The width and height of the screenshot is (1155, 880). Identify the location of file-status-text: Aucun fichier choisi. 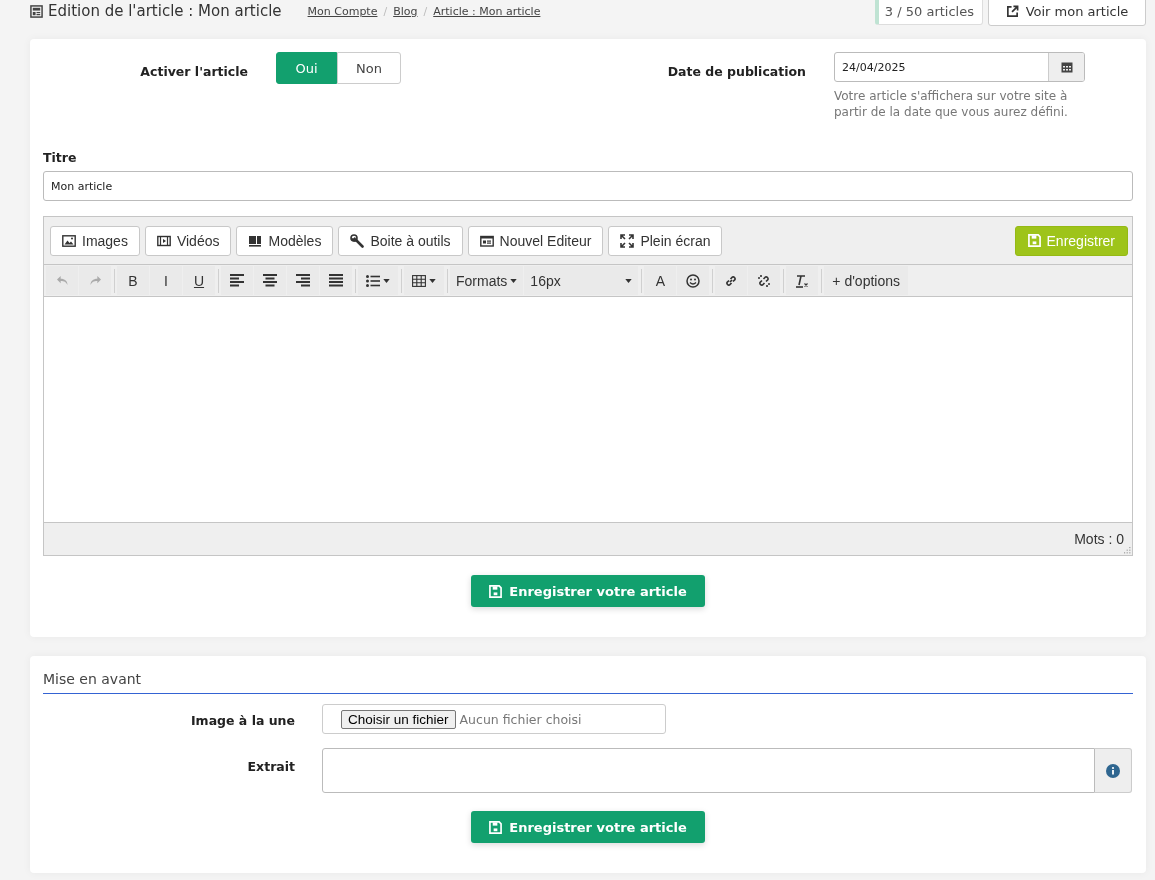
(520, 719).